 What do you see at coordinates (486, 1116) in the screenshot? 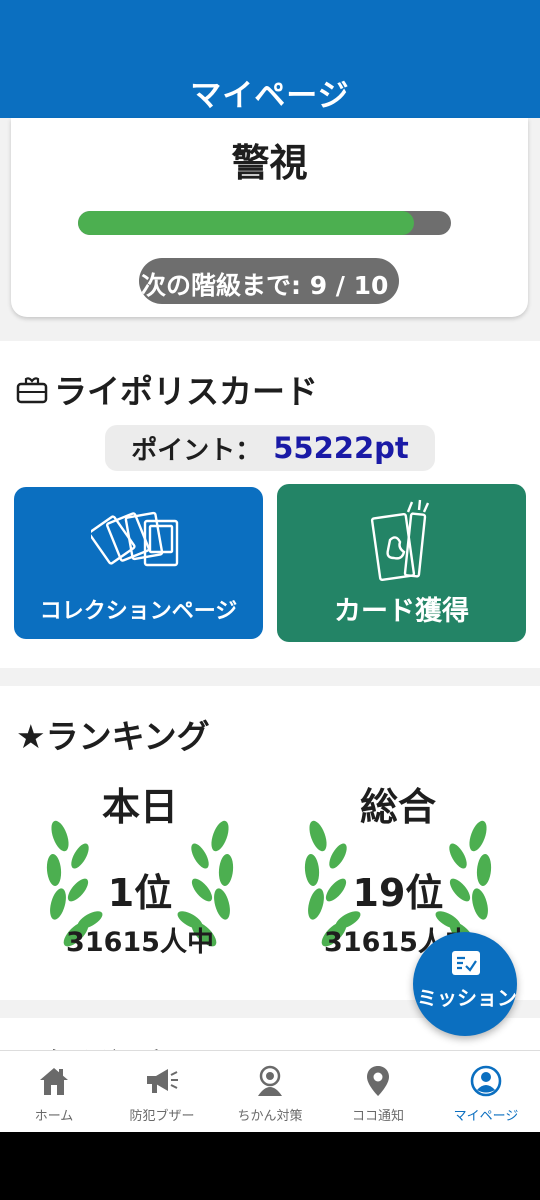
I see `nav-mypage-label: マイページ` at bounding box center [486, 1116].